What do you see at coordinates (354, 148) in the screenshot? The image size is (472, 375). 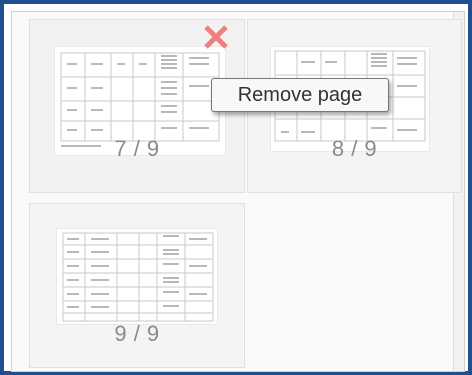 I see `page-number-label: 8 / 9` at bounding box center [354, 148].